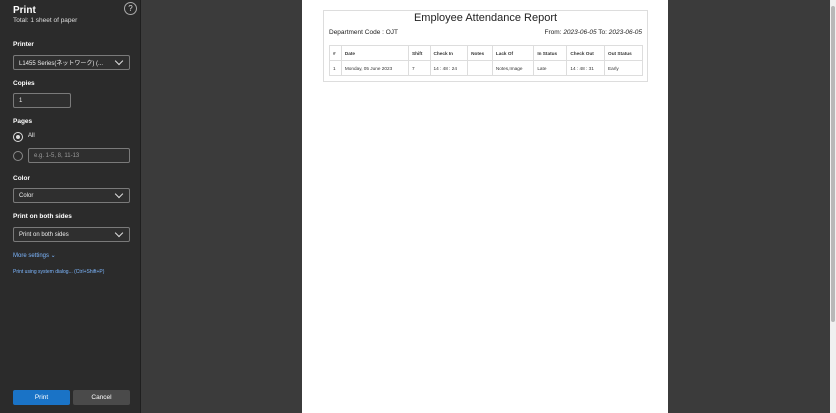 This screenshot has height=413, width=836. I want to click on copies-input: 1, so click(42, 100).